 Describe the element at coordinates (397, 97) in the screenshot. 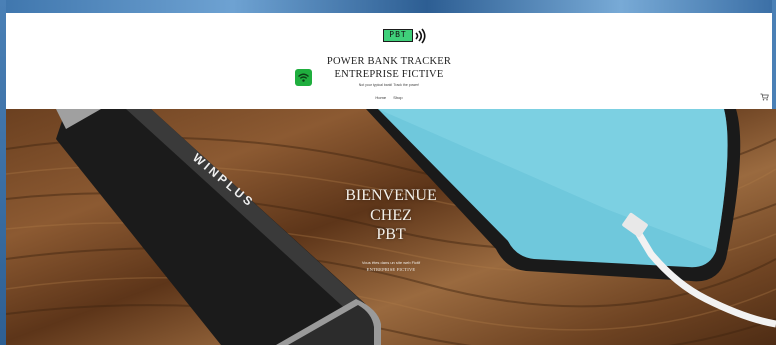

I see `nav-item-shop: Shop` at that location.